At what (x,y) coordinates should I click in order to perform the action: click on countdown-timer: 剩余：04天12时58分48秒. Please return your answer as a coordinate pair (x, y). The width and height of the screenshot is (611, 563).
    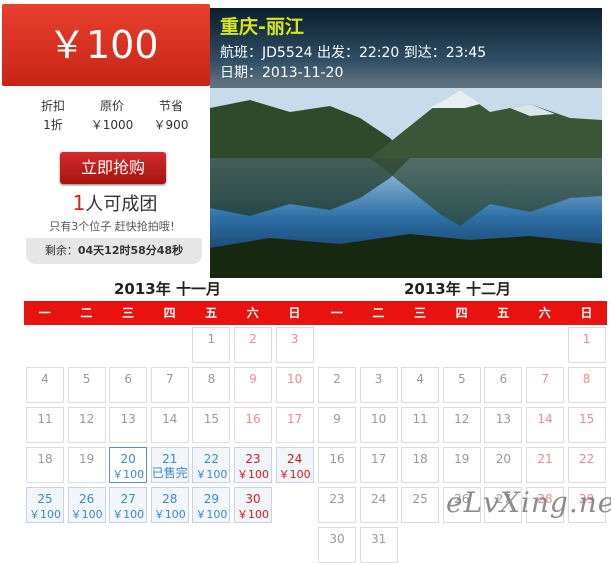
    Looking at the image, I should click on (114, 251).